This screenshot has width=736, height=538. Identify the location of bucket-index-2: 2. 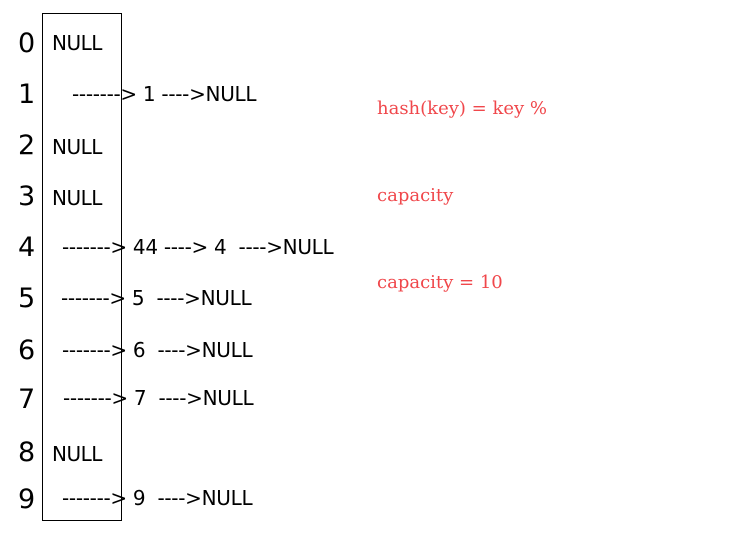
(27, 145).